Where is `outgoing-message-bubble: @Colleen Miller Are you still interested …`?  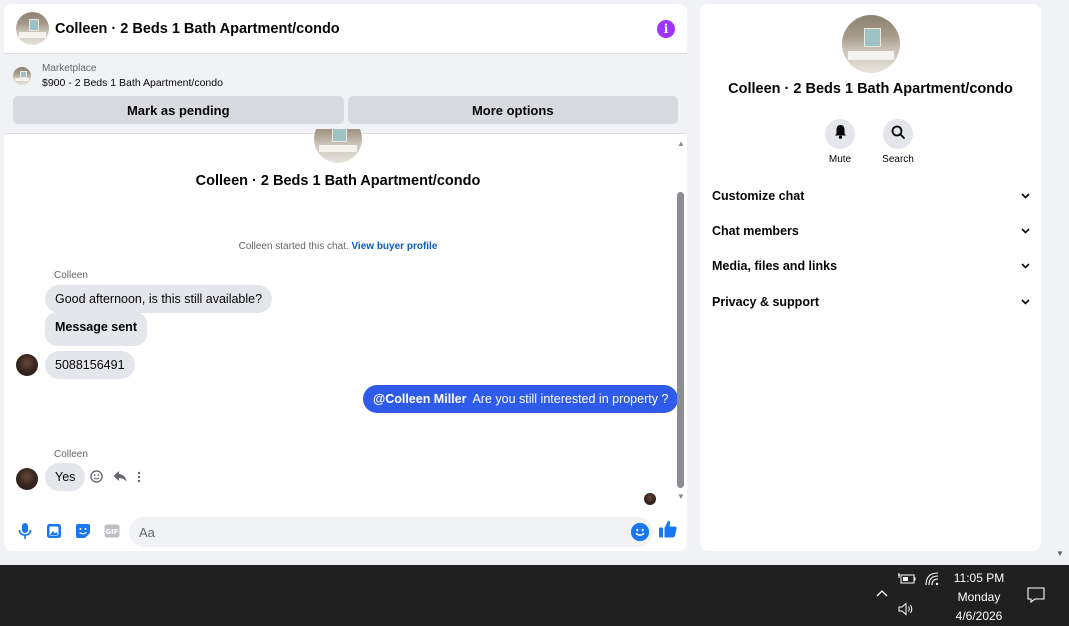
outgoing-message-bubble: @Colleen Miller Are you still interested … is located at coordinates (521, 399).